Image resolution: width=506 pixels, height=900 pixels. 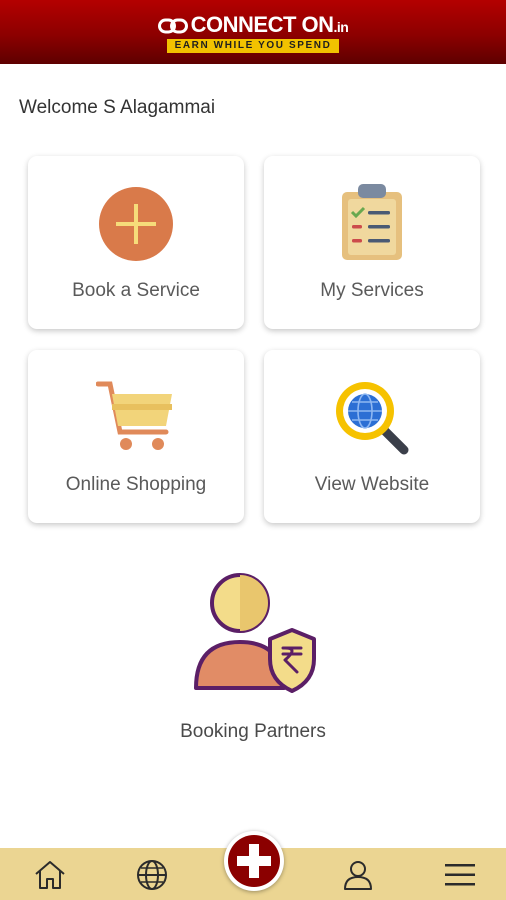 What do you see at coordinates (372, 222) in the screenshot?
I see `clipboard-checklist-icon` at bounding box center [372, 222].